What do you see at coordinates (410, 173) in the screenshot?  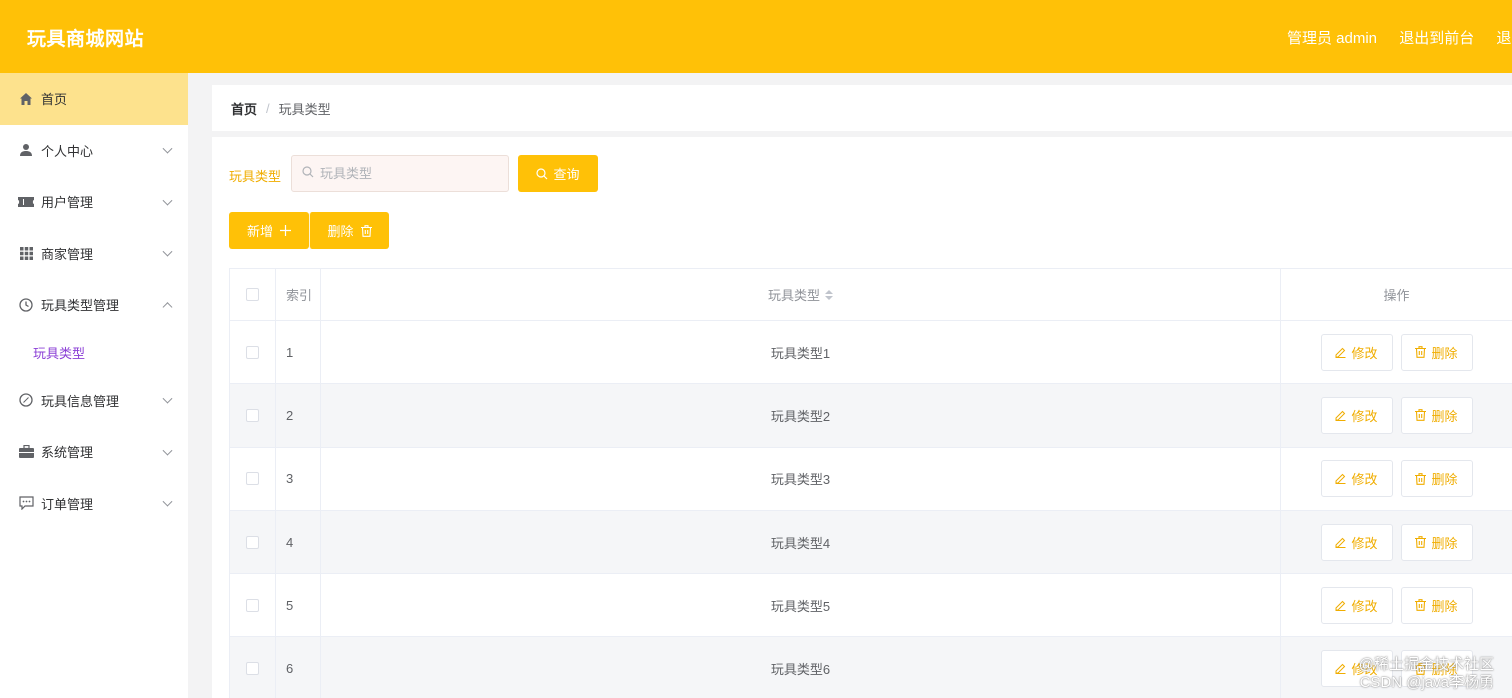 I see `search-input` at bounding box center [410, 173].